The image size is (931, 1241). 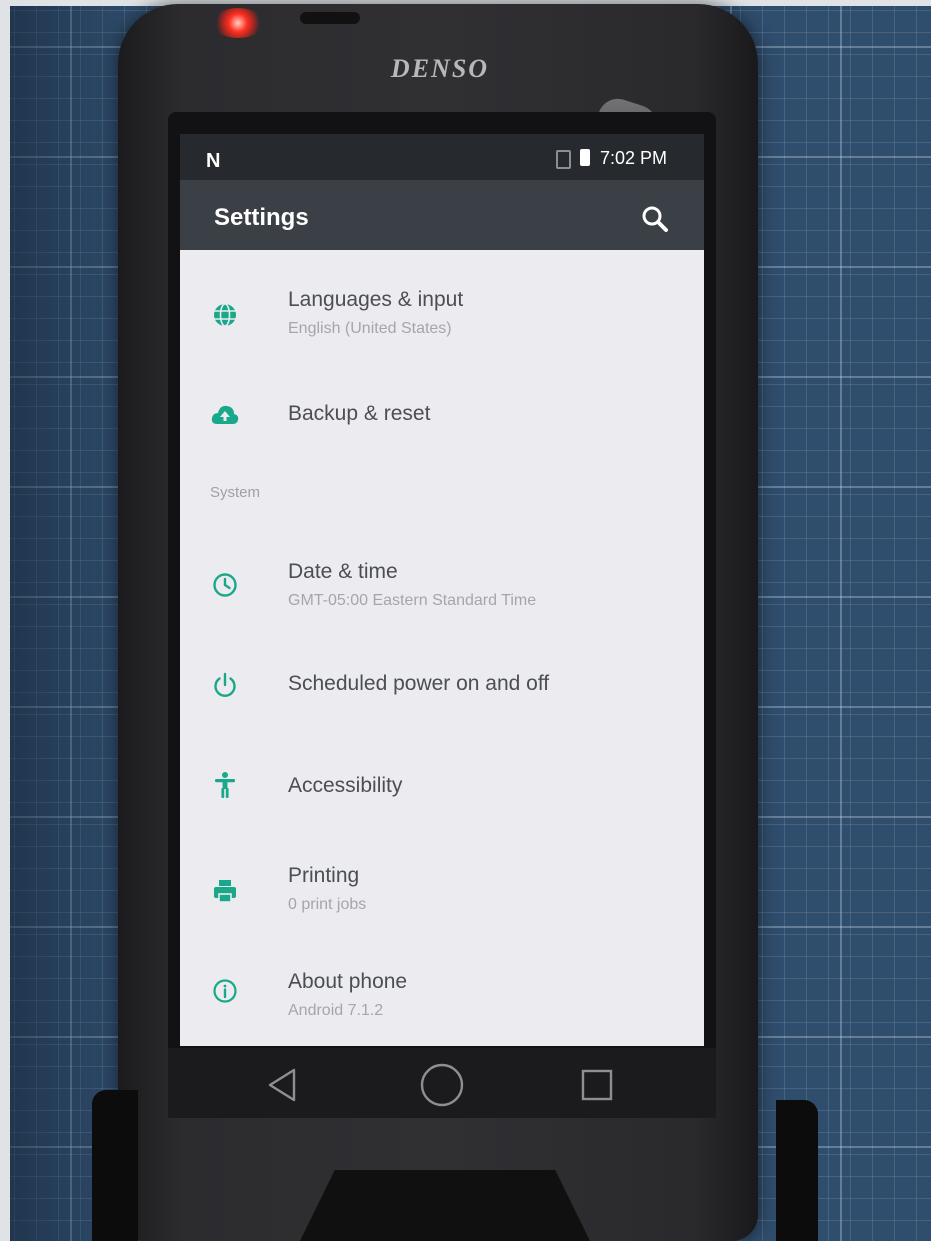 What do you see at coordinates (419, 683) in the screenshot?
I see `settings-item-title: Scheduled power on and off` at bounding box center [419, 683].